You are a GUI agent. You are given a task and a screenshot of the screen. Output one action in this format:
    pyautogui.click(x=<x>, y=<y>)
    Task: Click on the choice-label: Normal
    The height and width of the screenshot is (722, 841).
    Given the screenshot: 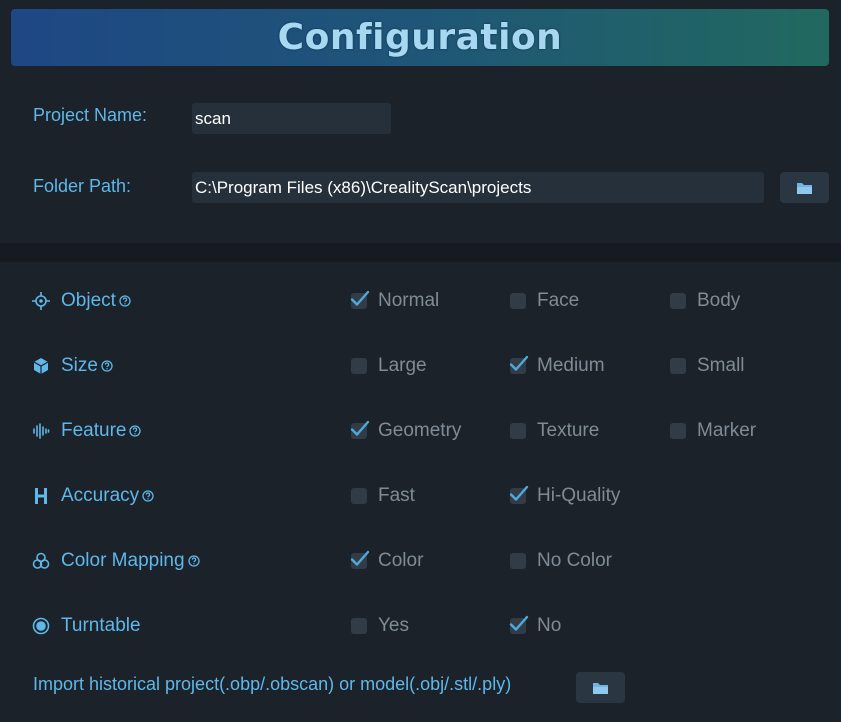 What is the action you would take?
    pyautogui.click(x=409, y=300)
    